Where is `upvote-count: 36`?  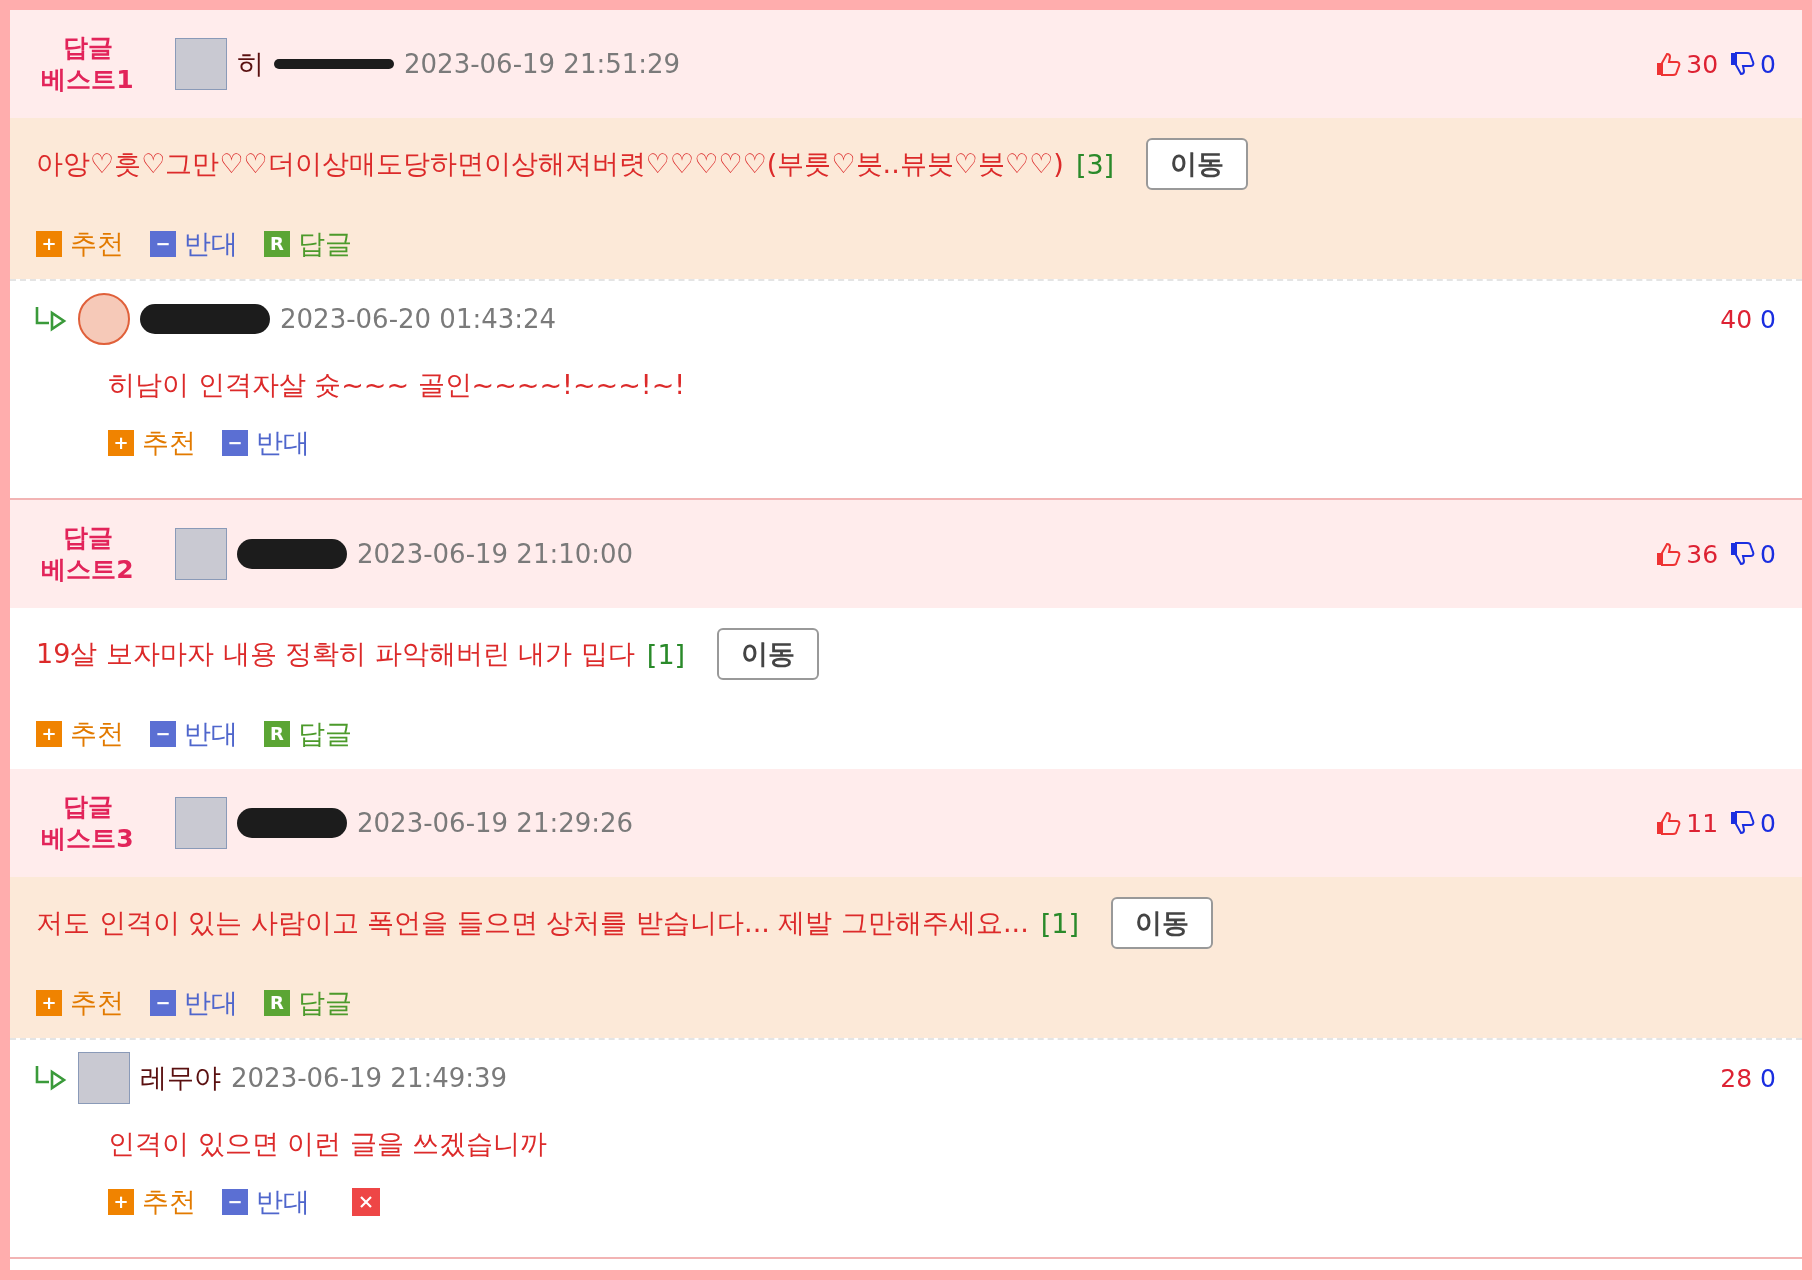 upvote-count: 36 is located at coordinates (1702, 554).